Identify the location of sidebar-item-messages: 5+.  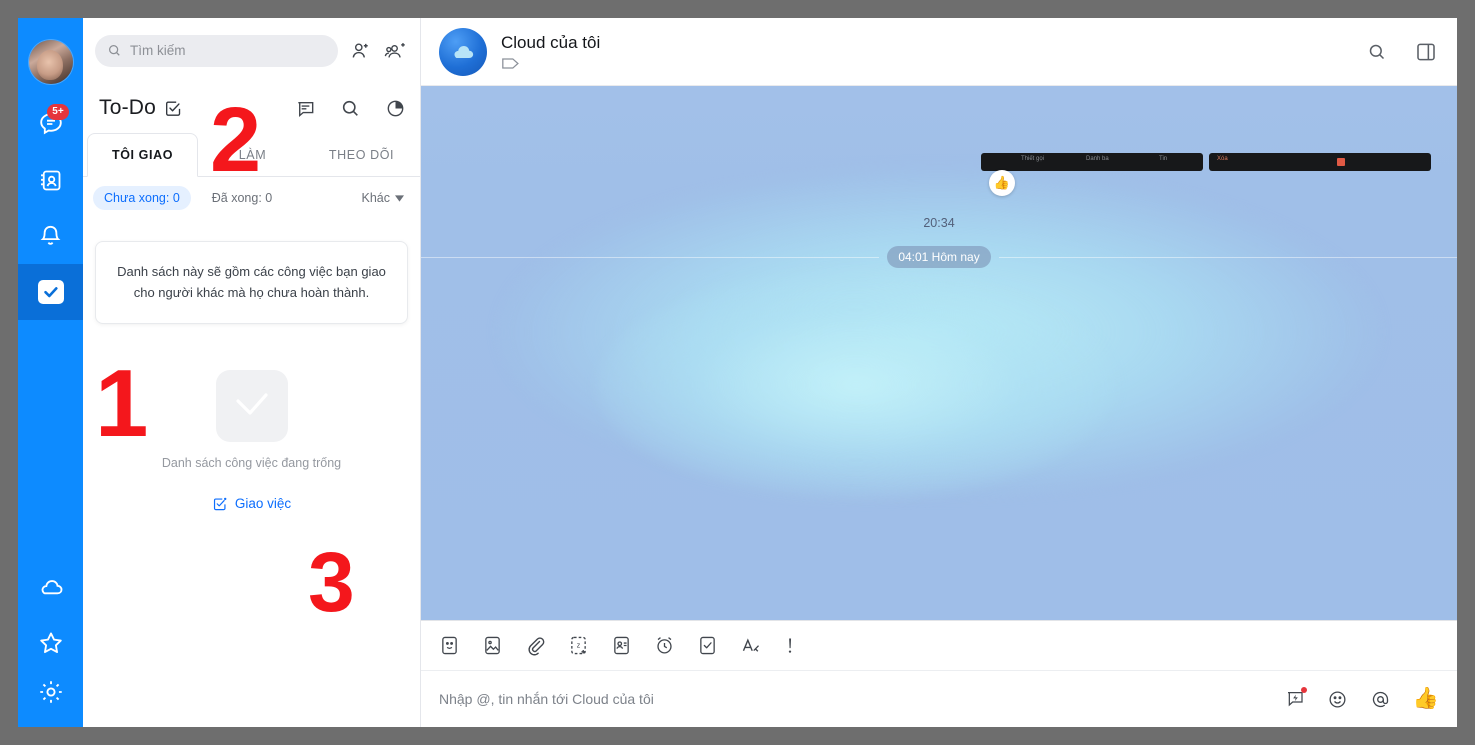
(50, 124).